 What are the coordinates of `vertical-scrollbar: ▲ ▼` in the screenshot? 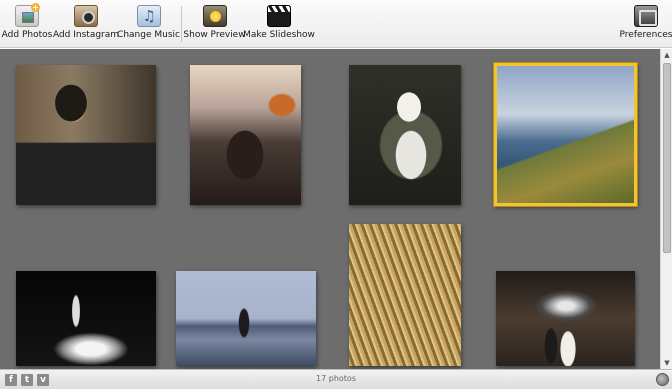 It's located at (666, 209).